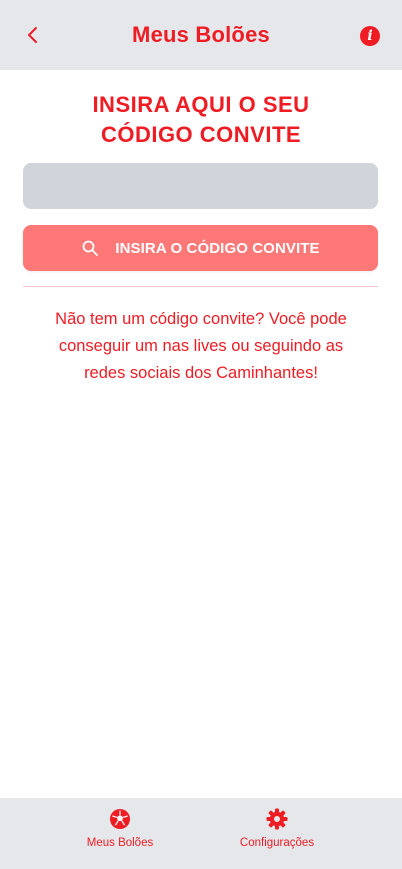 Image resolution: width=402 pixels, height=869 pixels. What do you see at coordinates (201, 134) in the screenshot?
I see `page-title-line-2: CÓDIGO CONVITE` at bounding box center [201, 134].